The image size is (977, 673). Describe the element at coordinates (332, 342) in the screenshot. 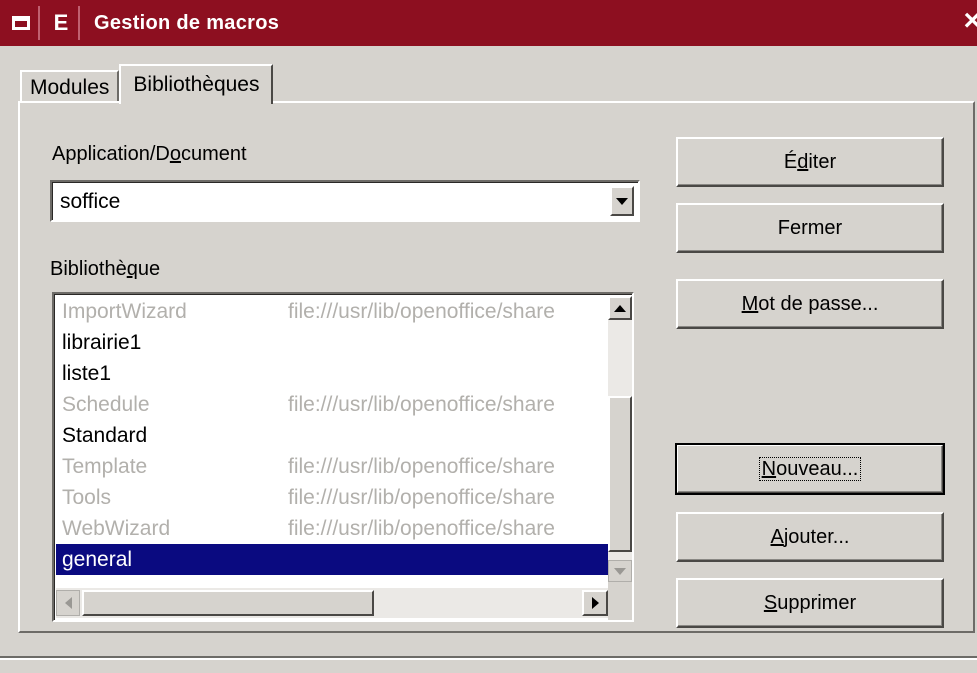

I see `list-item: librairie1` at that location.